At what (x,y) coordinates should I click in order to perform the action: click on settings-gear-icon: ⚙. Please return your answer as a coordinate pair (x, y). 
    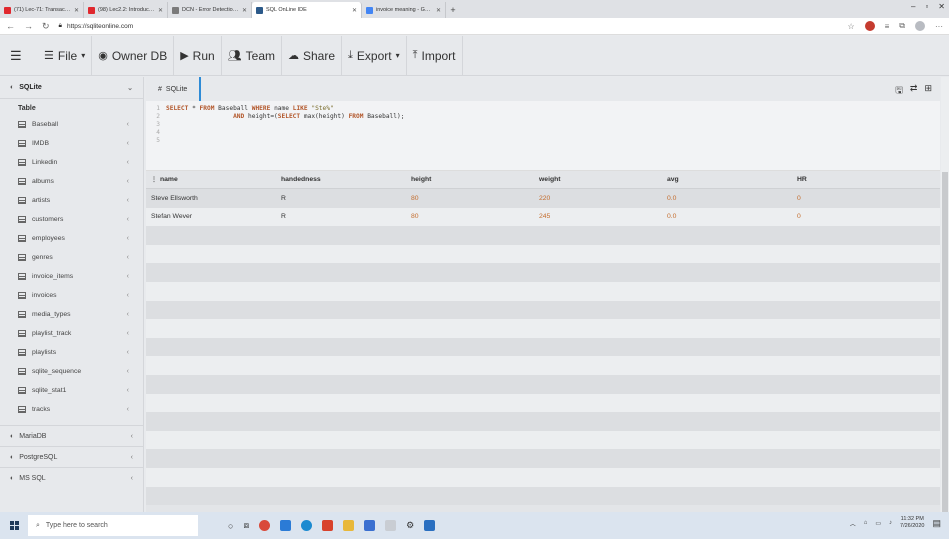
    Looking at the image, I should click on (410, 525).